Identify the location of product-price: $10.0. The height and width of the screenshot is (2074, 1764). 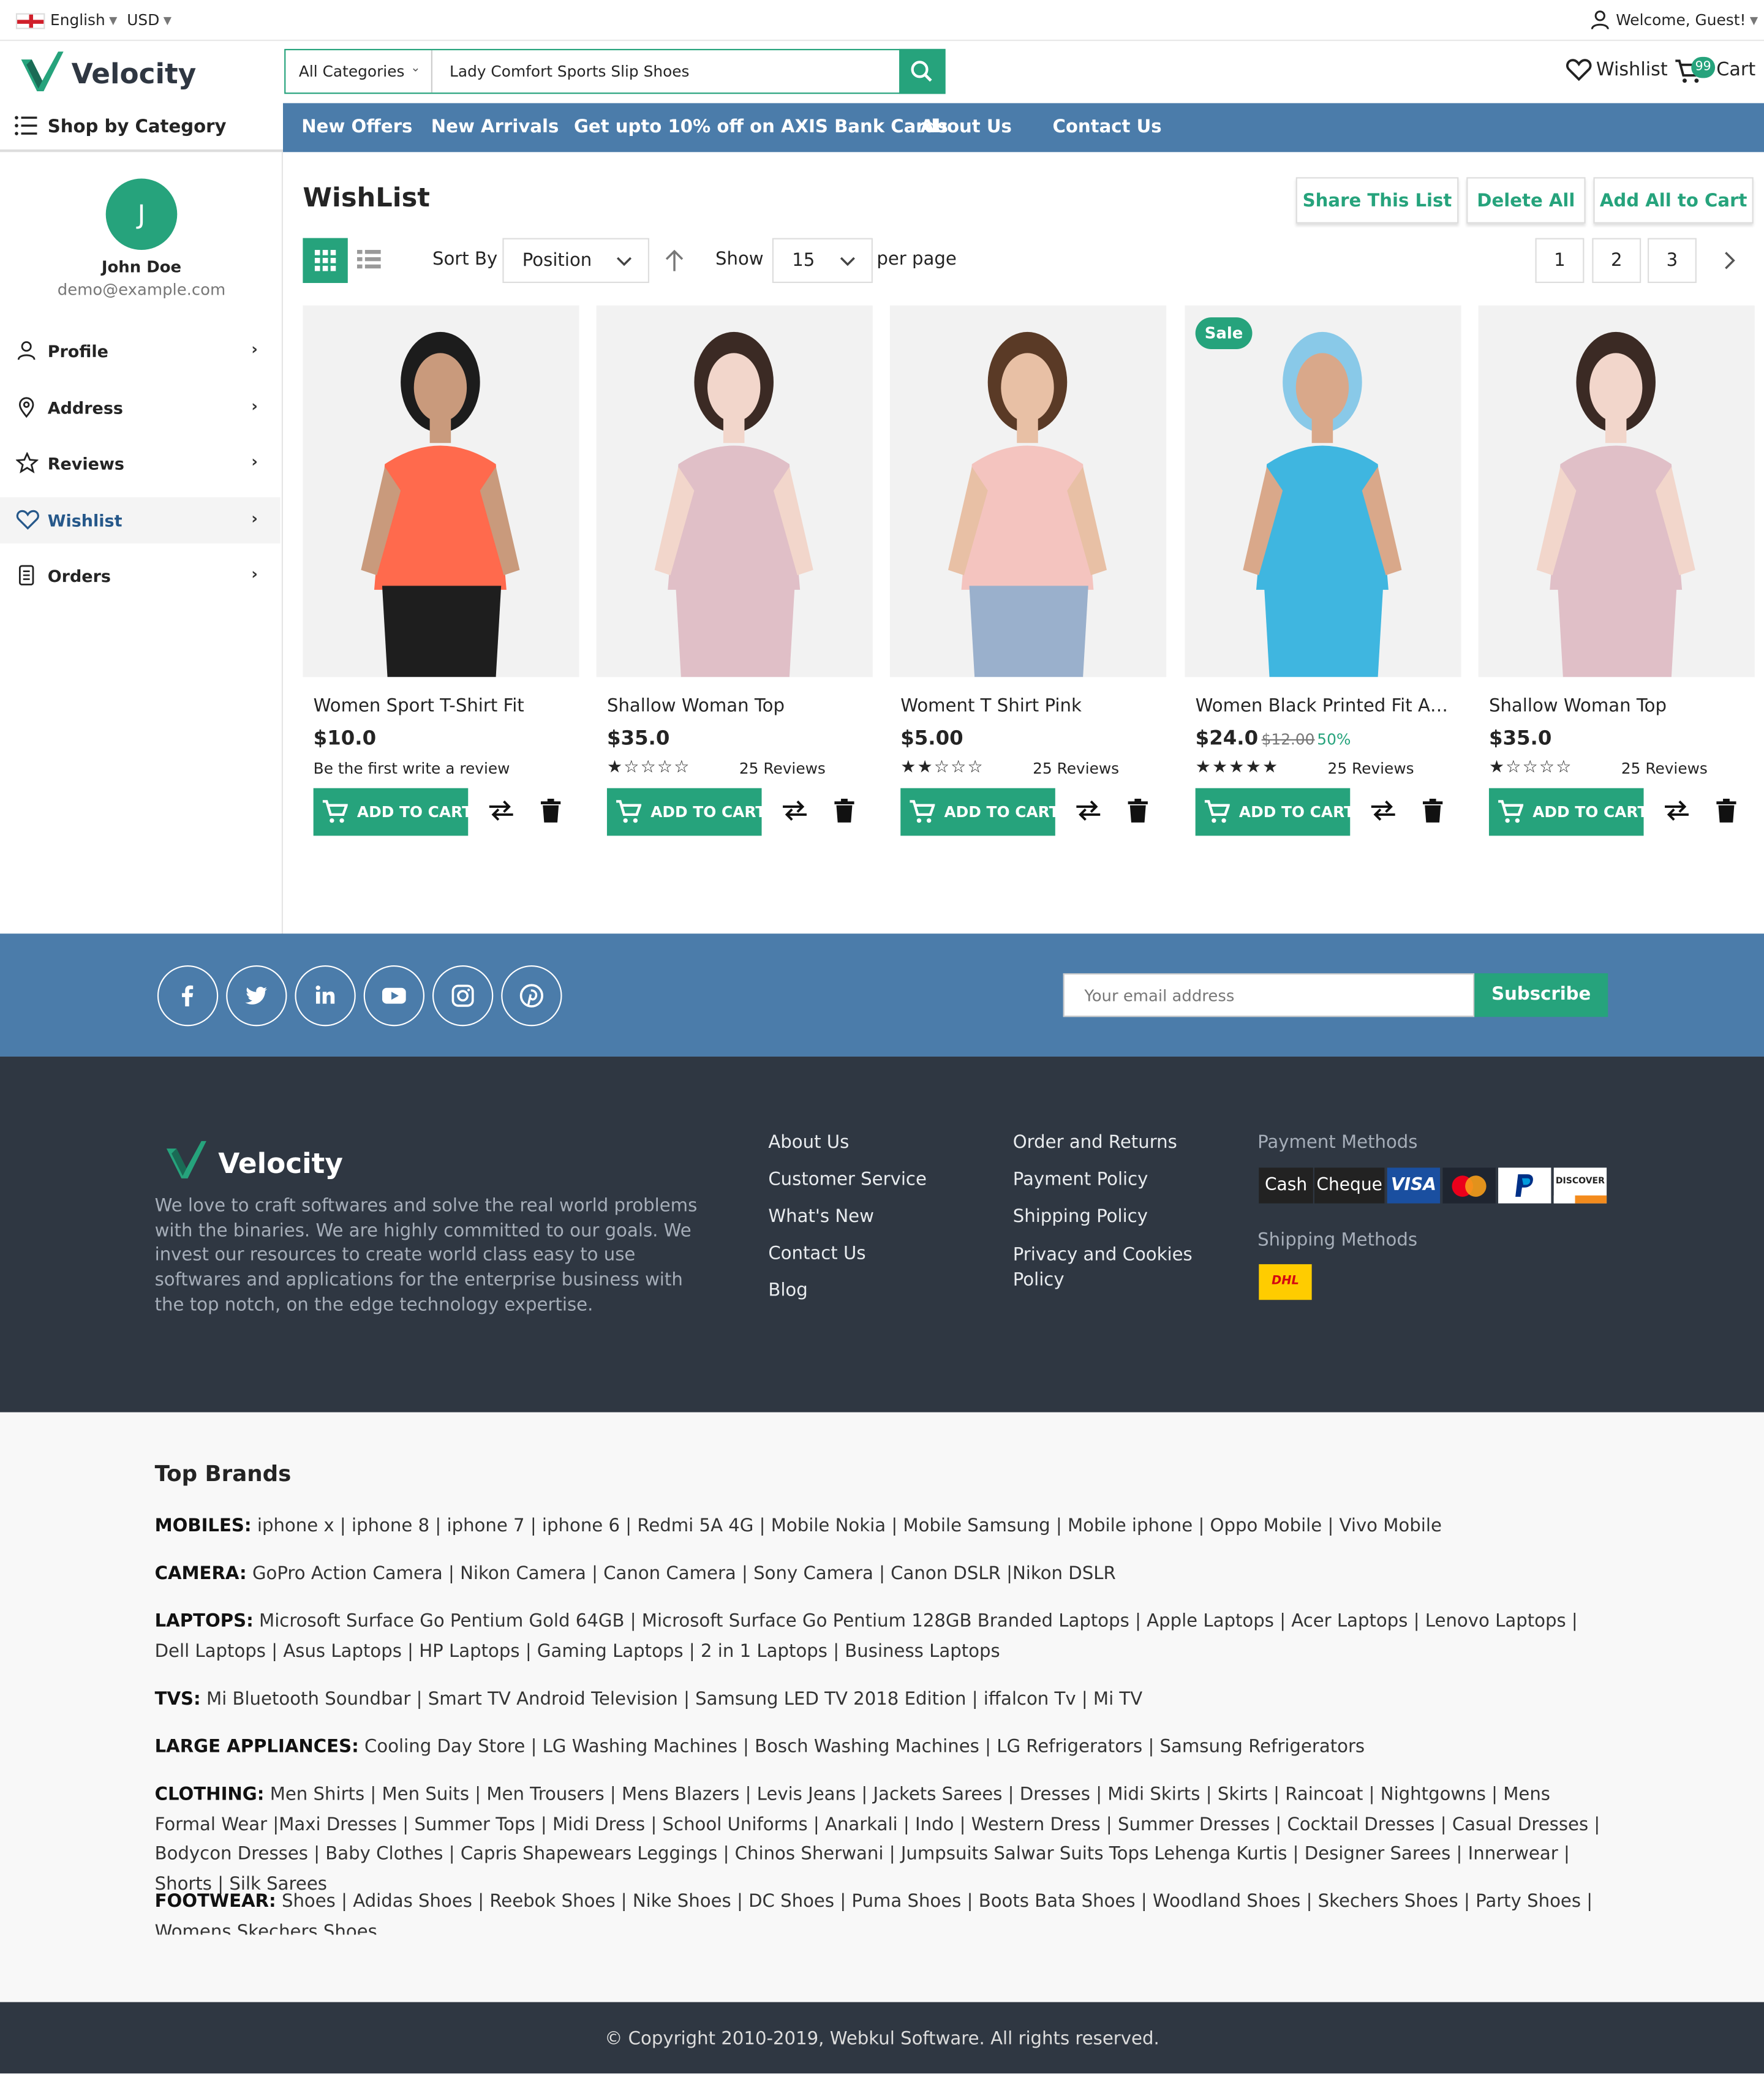
(345, 738).